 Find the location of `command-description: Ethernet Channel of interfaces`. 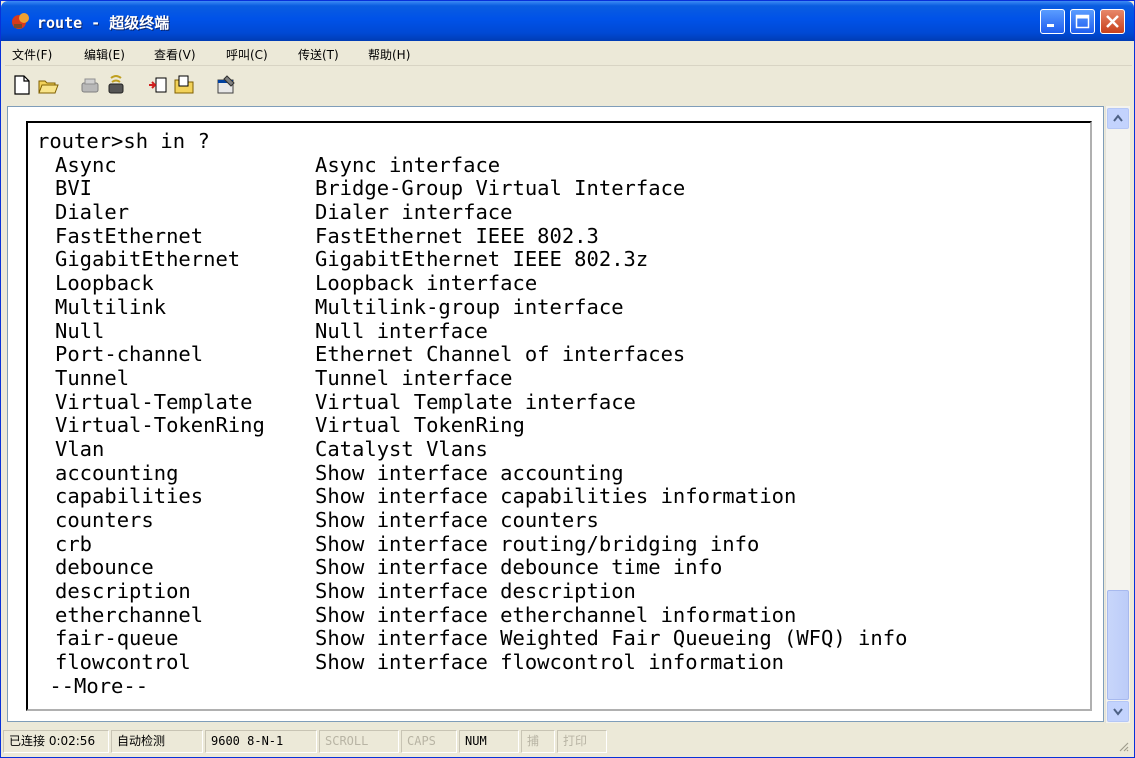

command-description: Ethernet Channel of interfaces is located at coordinates (500, 354).